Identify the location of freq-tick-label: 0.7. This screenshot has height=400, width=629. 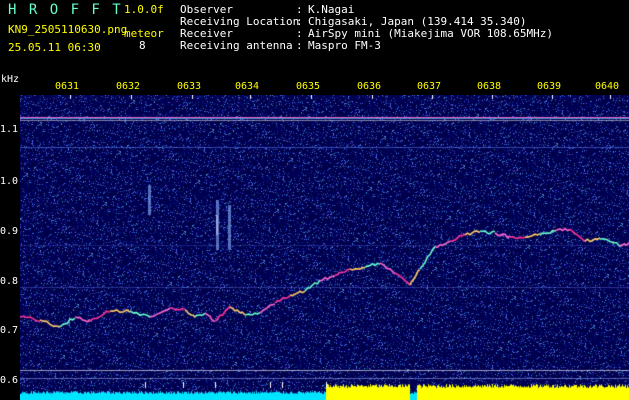
(9, 330).